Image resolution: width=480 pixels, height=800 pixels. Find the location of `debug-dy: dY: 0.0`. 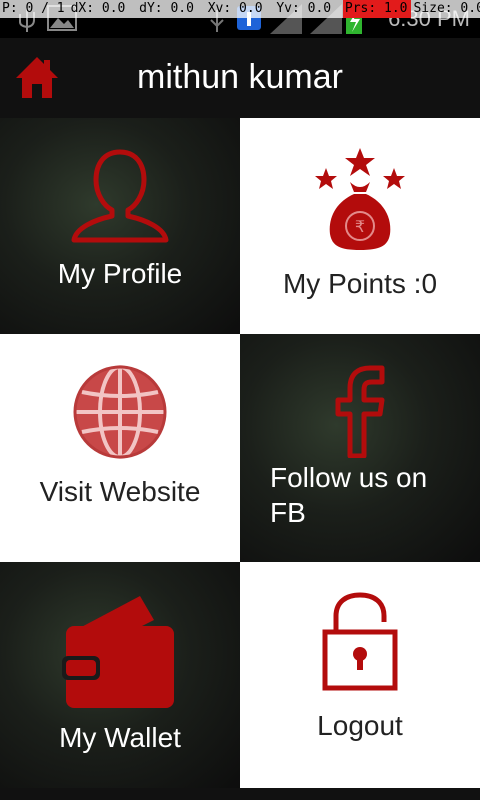

debug-dy: dY: 0.0 is located at coordinates (166, 8).